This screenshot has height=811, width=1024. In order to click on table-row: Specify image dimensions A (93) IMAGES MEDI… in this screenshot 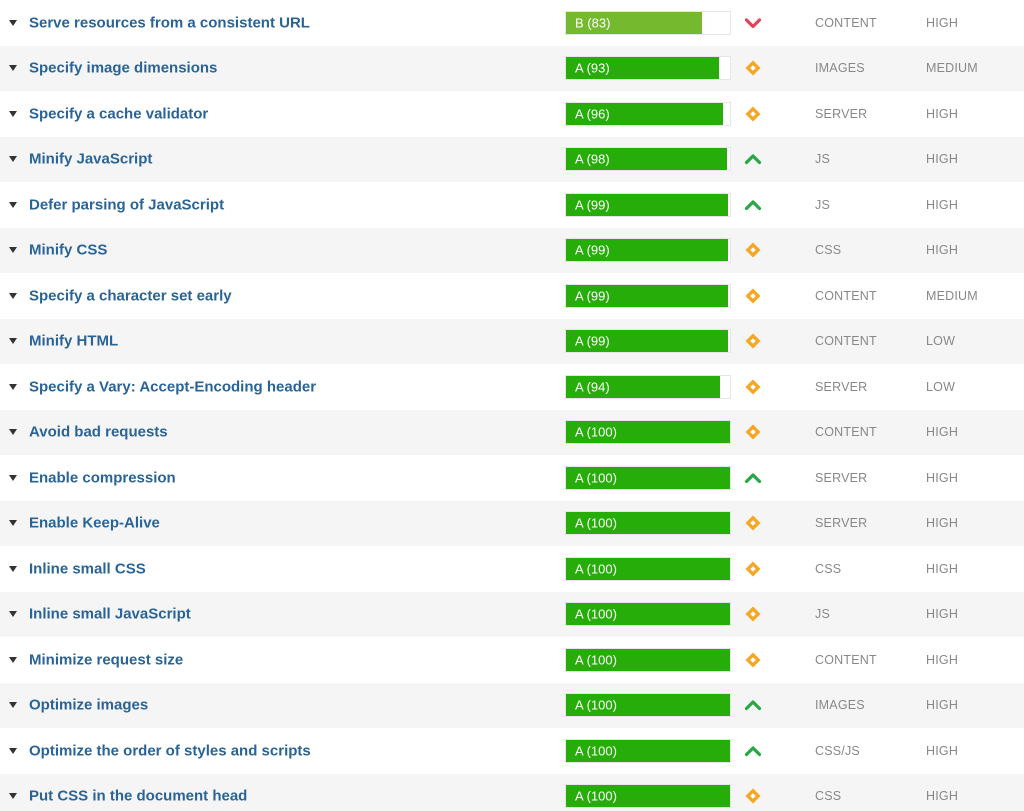, I will do `click(512, 68)`.